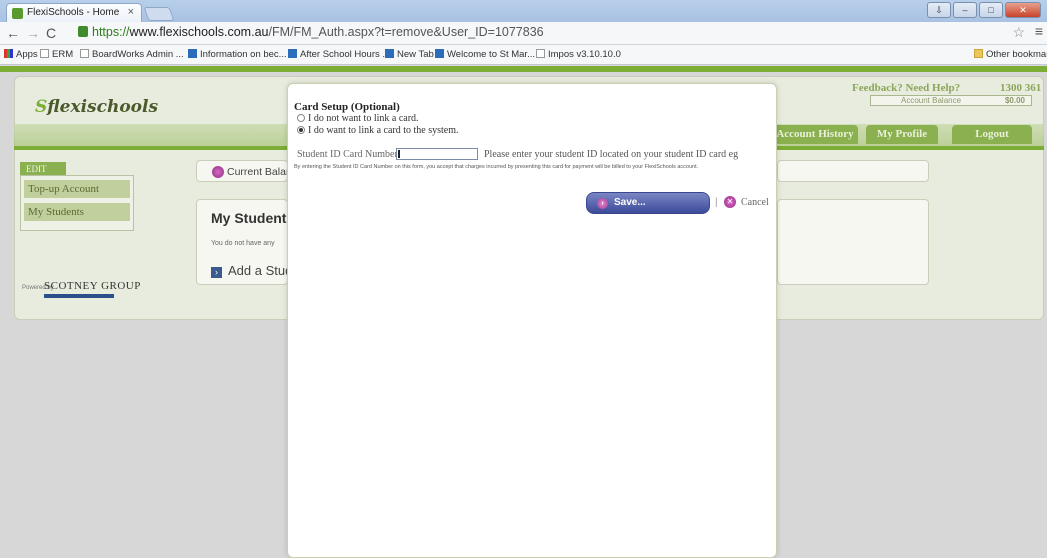 The image size is (1047, 558). What do you see at coordinates (51, 33) in the screenshot?
I see `reload-icon: C` at bounding box center [51, 33].